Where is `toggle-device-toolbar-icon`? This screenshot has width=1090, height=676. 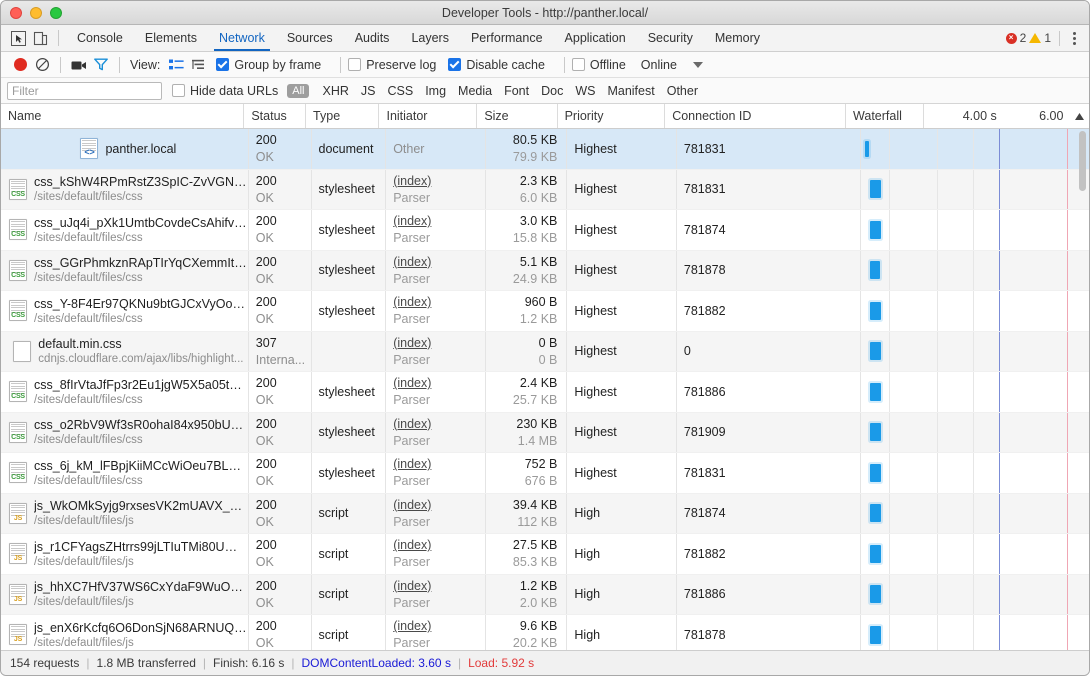 toggle-device-toolbar-icon is located at coordinates (40, 38).